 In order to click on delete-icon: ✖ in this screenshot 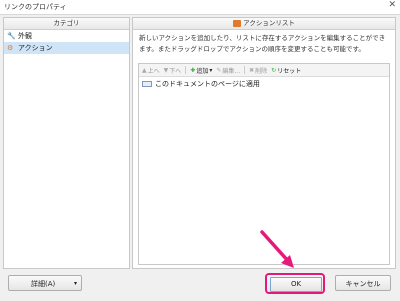, I will do `click(252, 70)`.